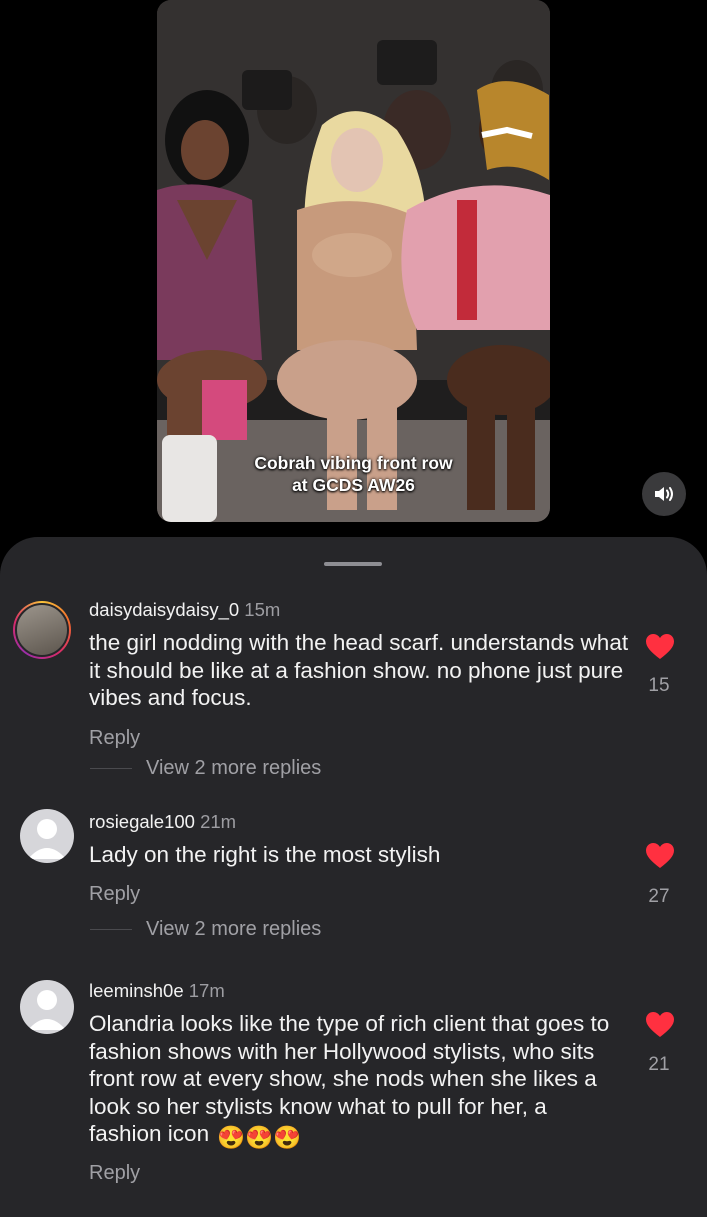  Describe the element at coordinates (353, 485) in the screenshot. I see `caption-line-2: at GCDS AW26` at that location.